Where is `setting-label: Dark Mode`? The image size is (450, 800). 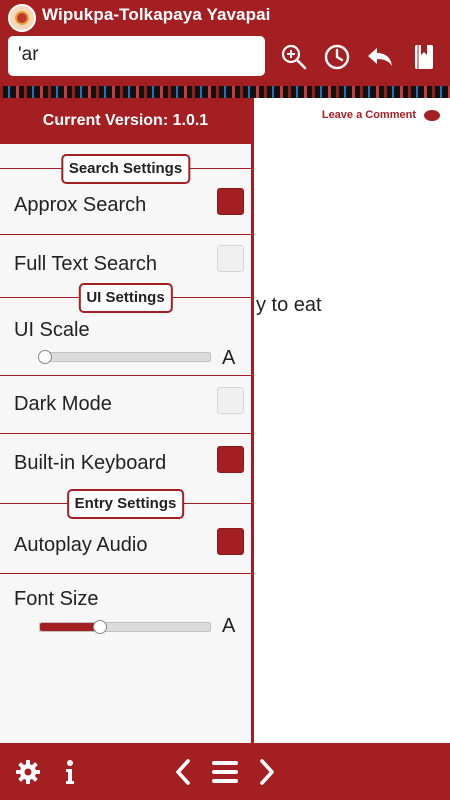 setting-label: Dark Mode is located at coordinates (63, 404).